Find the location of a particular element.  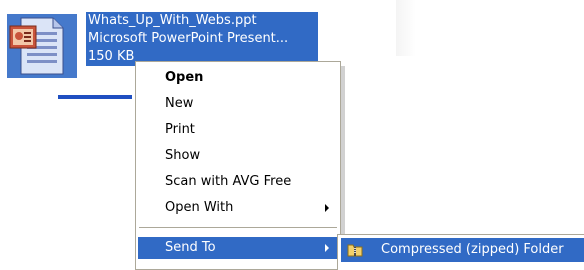

send-to-submenu: Compressed (zipped) Folder is located at coordinates (460, 252).